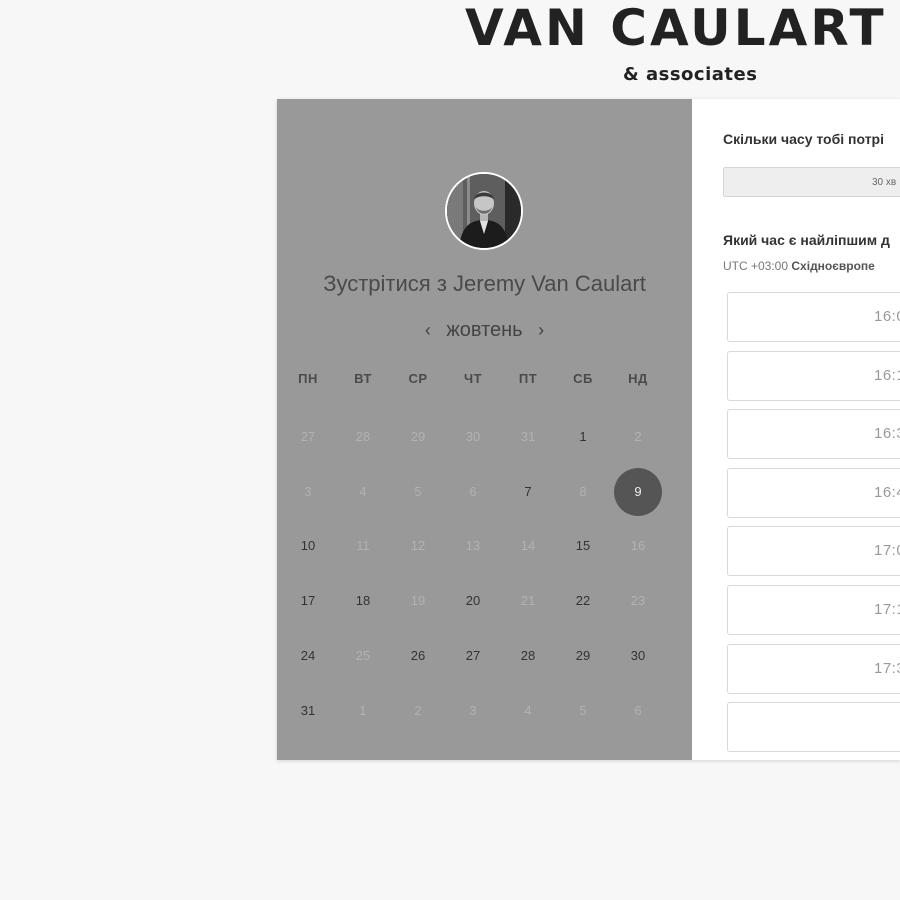  Describe the element at coordinates (528, 492) in the screenshot. I see `calendar-day: 7` at that location.